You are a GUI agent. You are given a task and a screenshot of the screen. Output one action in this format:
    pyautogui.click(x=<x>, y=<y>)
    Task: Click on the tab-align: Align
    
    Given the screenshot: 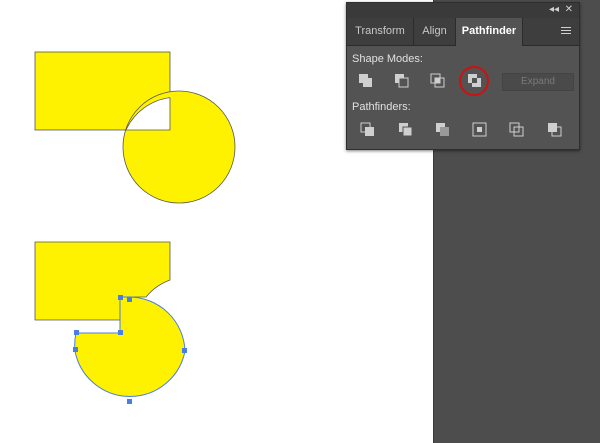 What is the action you would take?
    pyautogui.click(x=435, y=31)
    